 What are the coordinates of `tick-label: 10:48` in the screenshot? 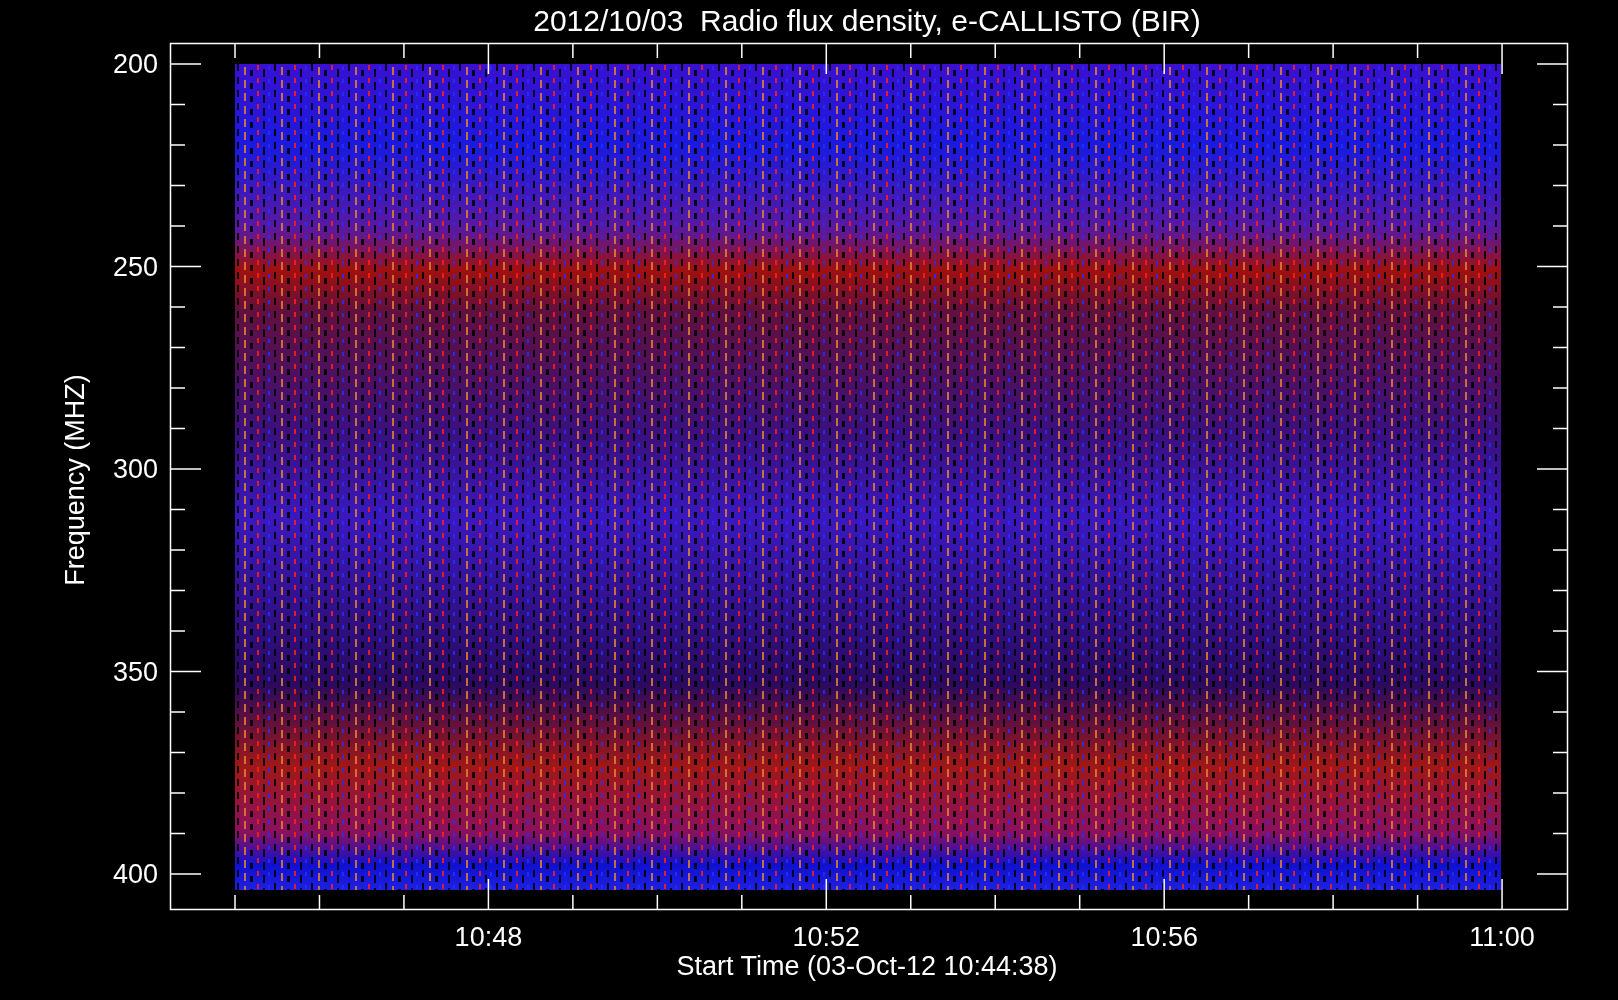 It's located at (488, 937).